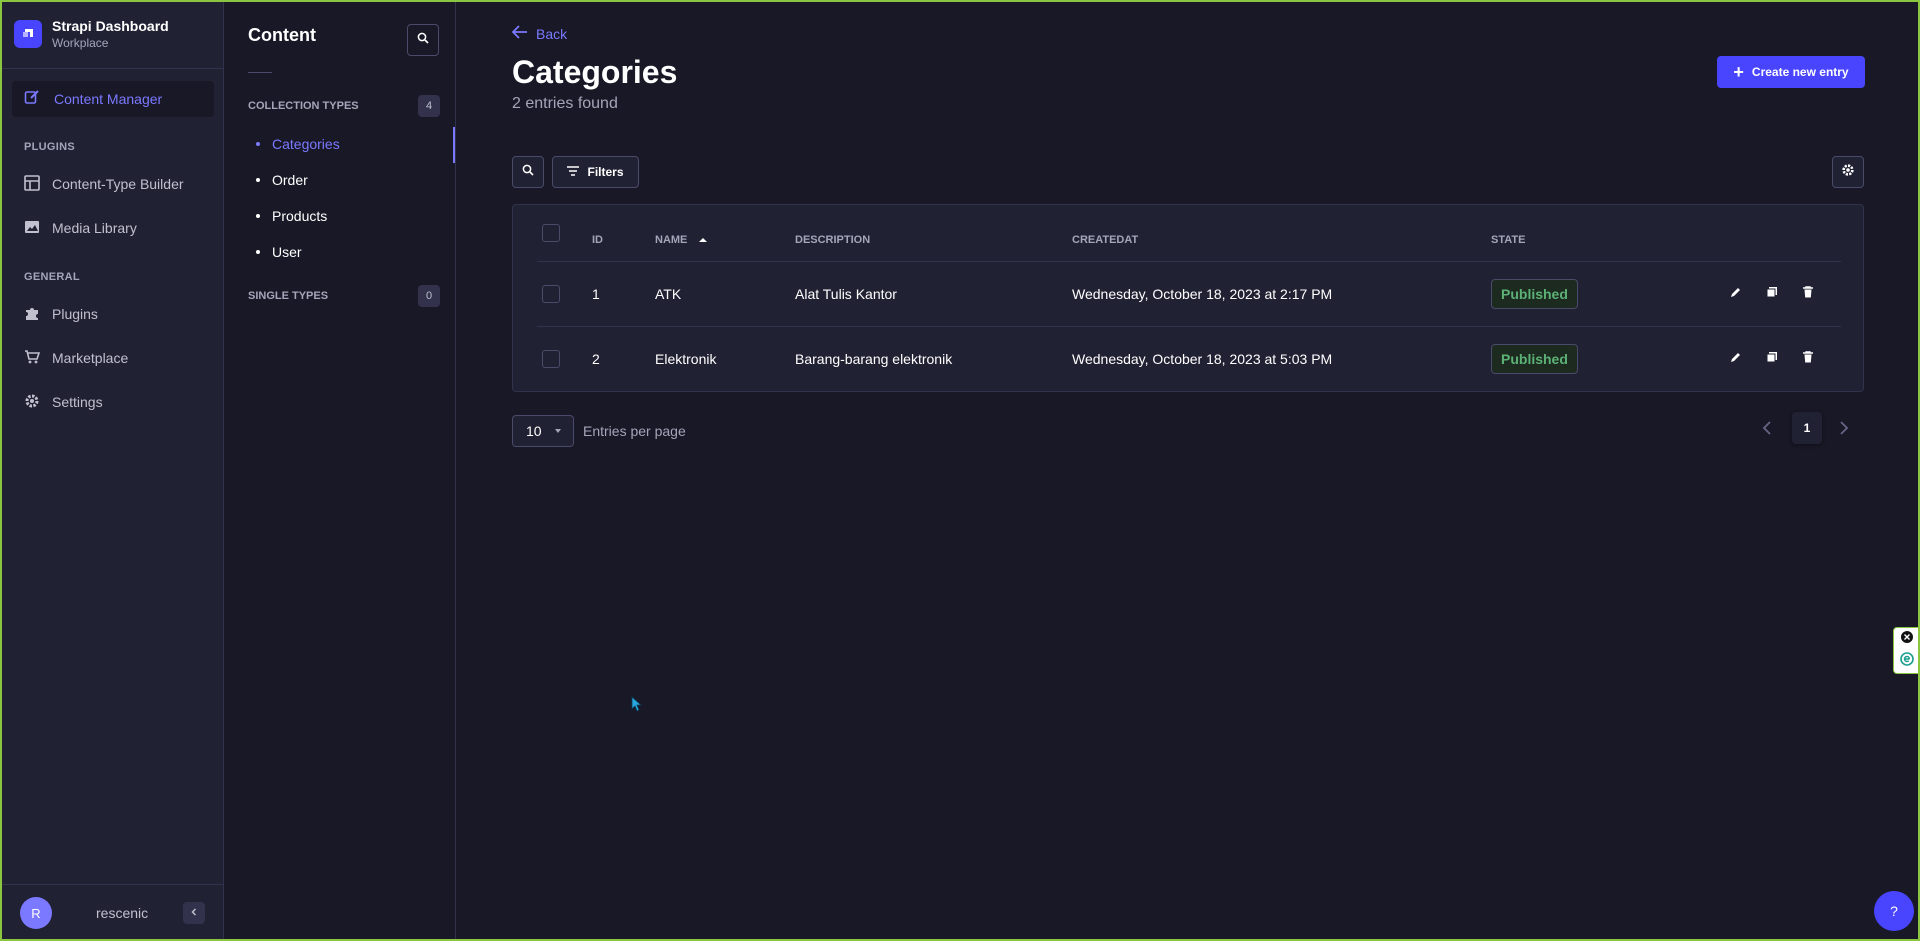  Describe the element at coordinates (75, 314) in the screenshot. I see `nav-item-label: Plugins` at that location.